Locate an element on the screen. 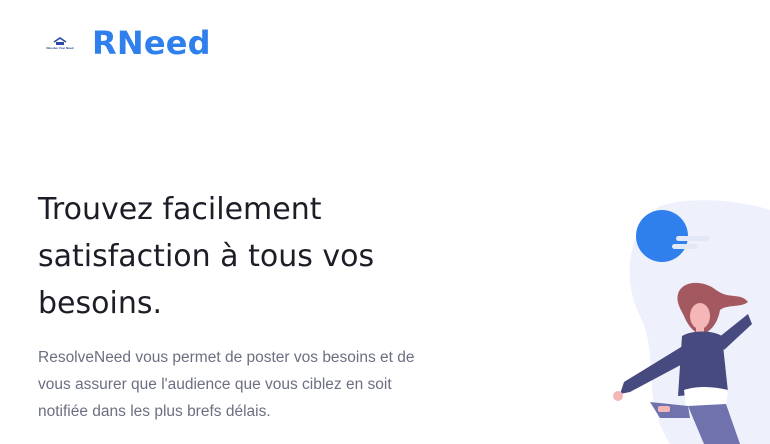 Image resolution: width=770 pixels, height=444 pixels. hero-title-line: besoins. is located at coordinates (100, 303).